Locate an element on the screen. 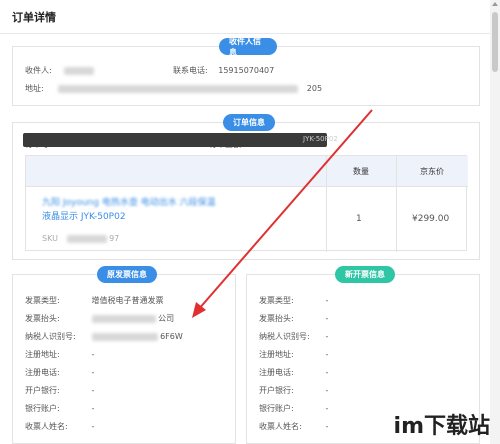 Image resolution: width=500 pixels, height=444 pixels. recipient-address-redacted is located at coordinates (178, 88).